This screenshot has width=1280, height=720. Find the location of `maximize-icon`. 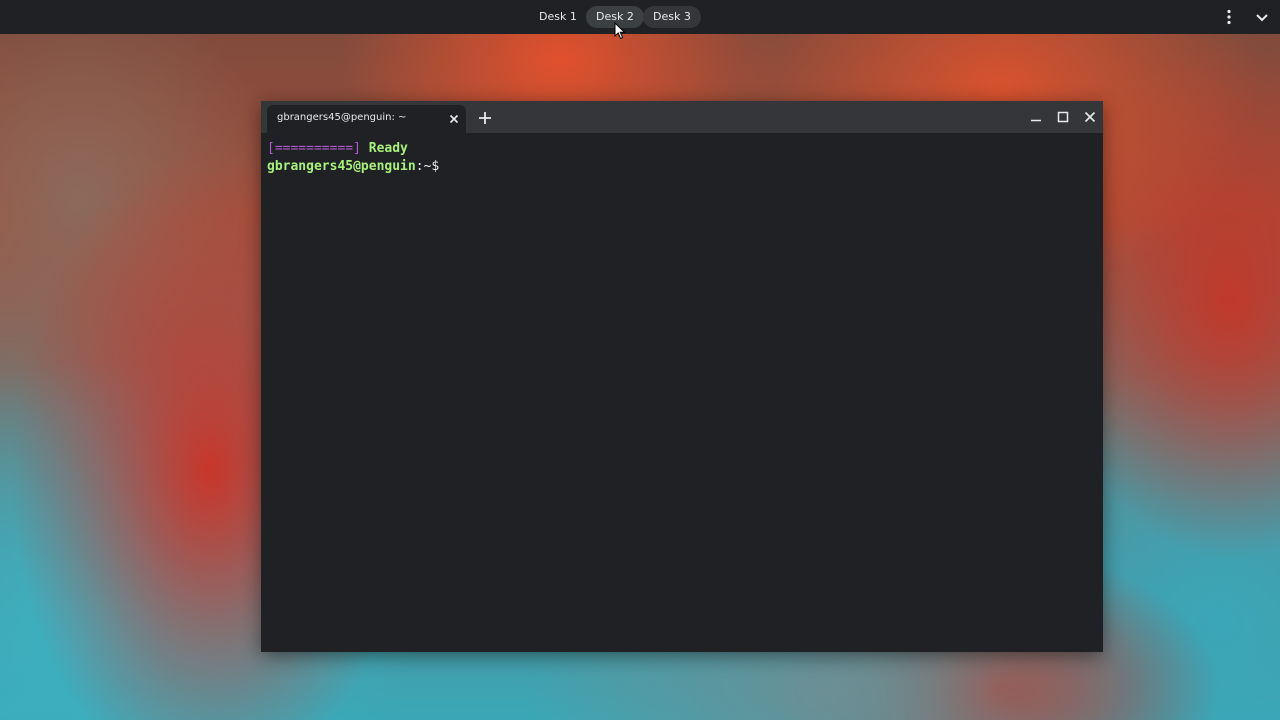

maximize-icon is located at coordinates (1063, 117).